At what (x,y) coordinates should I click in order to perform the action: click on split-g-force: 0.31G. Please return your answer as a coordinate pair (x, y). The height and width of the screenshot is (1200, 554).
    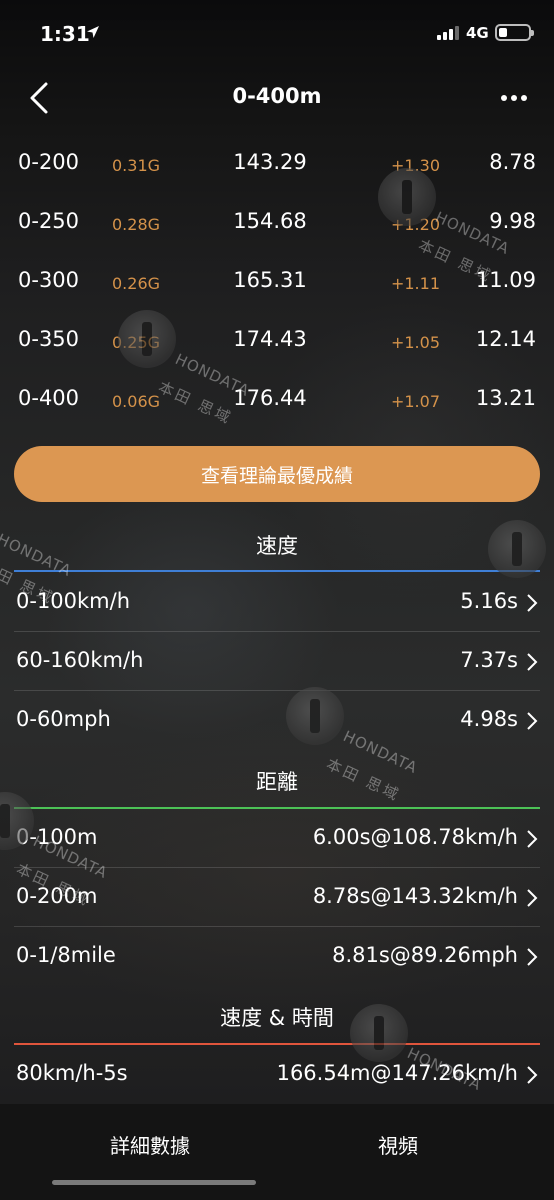
    Looking at the image, I should click on (136, 165).